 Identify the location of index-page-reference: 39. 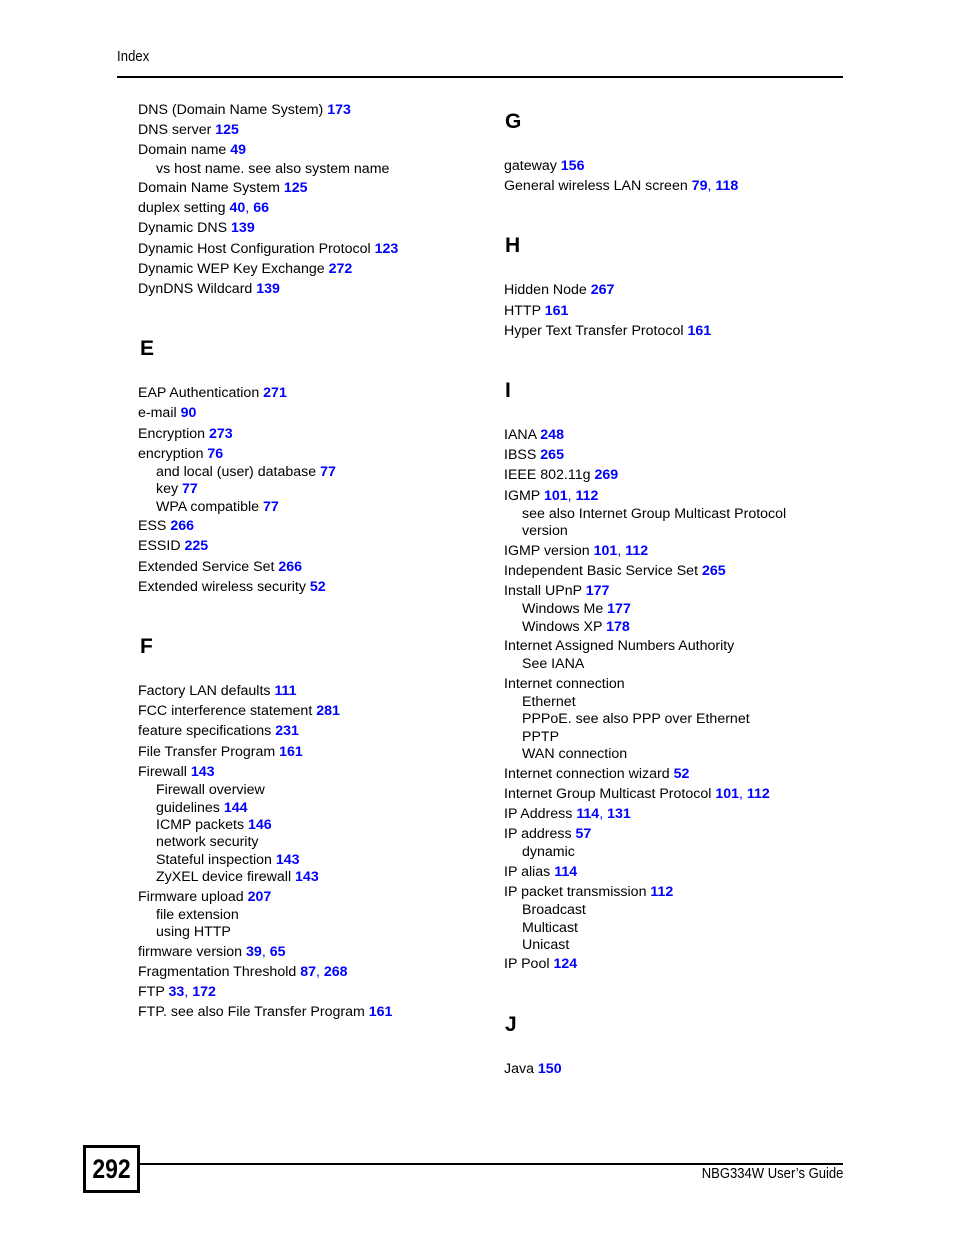
(254, 952).